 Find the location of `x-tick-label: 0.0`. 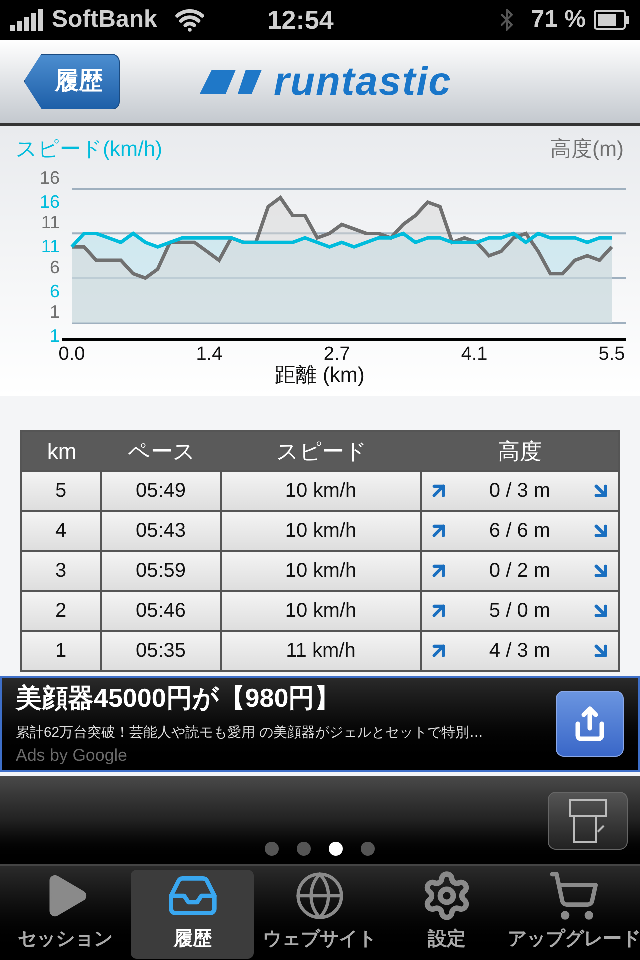

x-tick-label: 0.0 is located at coordinates (72, 354).